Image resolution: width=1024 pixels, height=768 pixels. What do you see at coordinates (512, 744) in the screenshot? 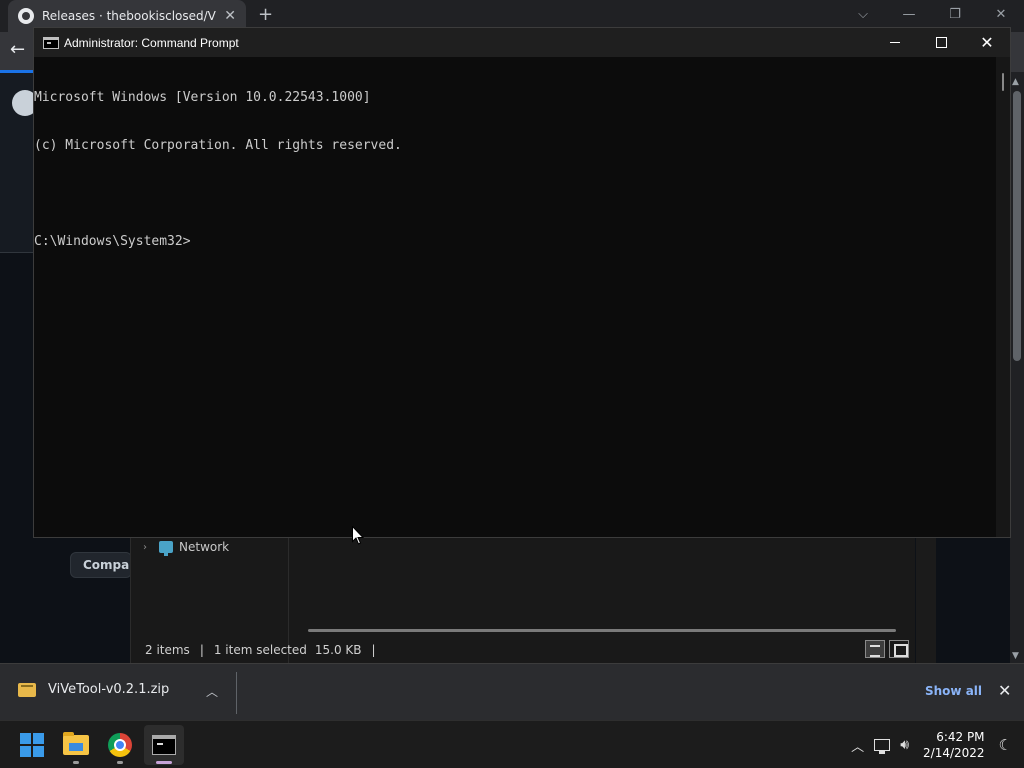
I see `windows-taskbar: ︿ 🔊︎ 6:42 PM 2/14/2022 ☾` at bounding box center [512, 744].